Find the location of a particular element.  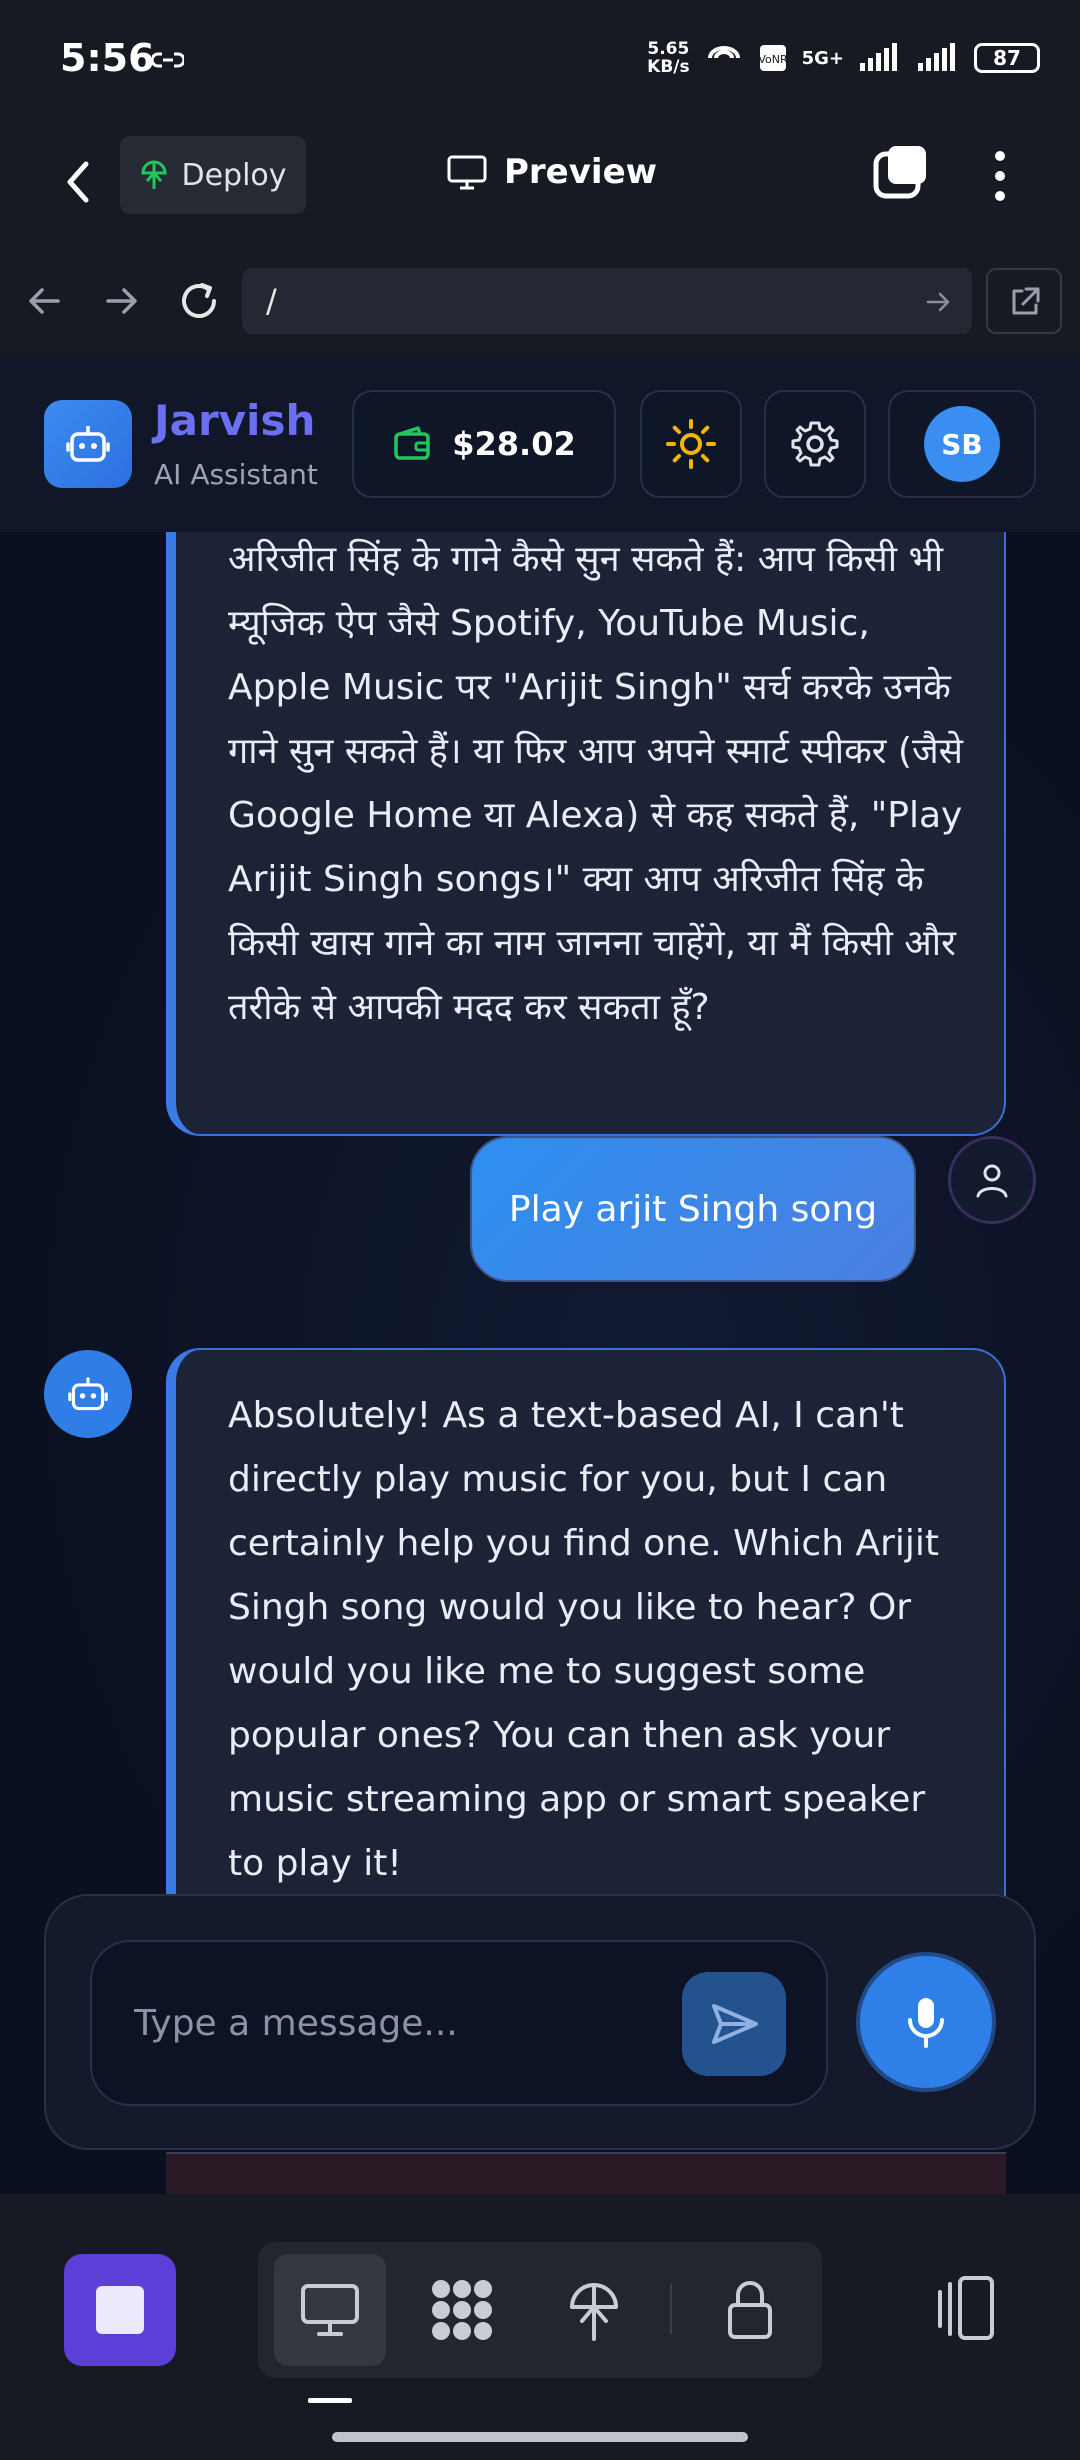

brand-name: Jarvish is located at coordinates (235, 420).